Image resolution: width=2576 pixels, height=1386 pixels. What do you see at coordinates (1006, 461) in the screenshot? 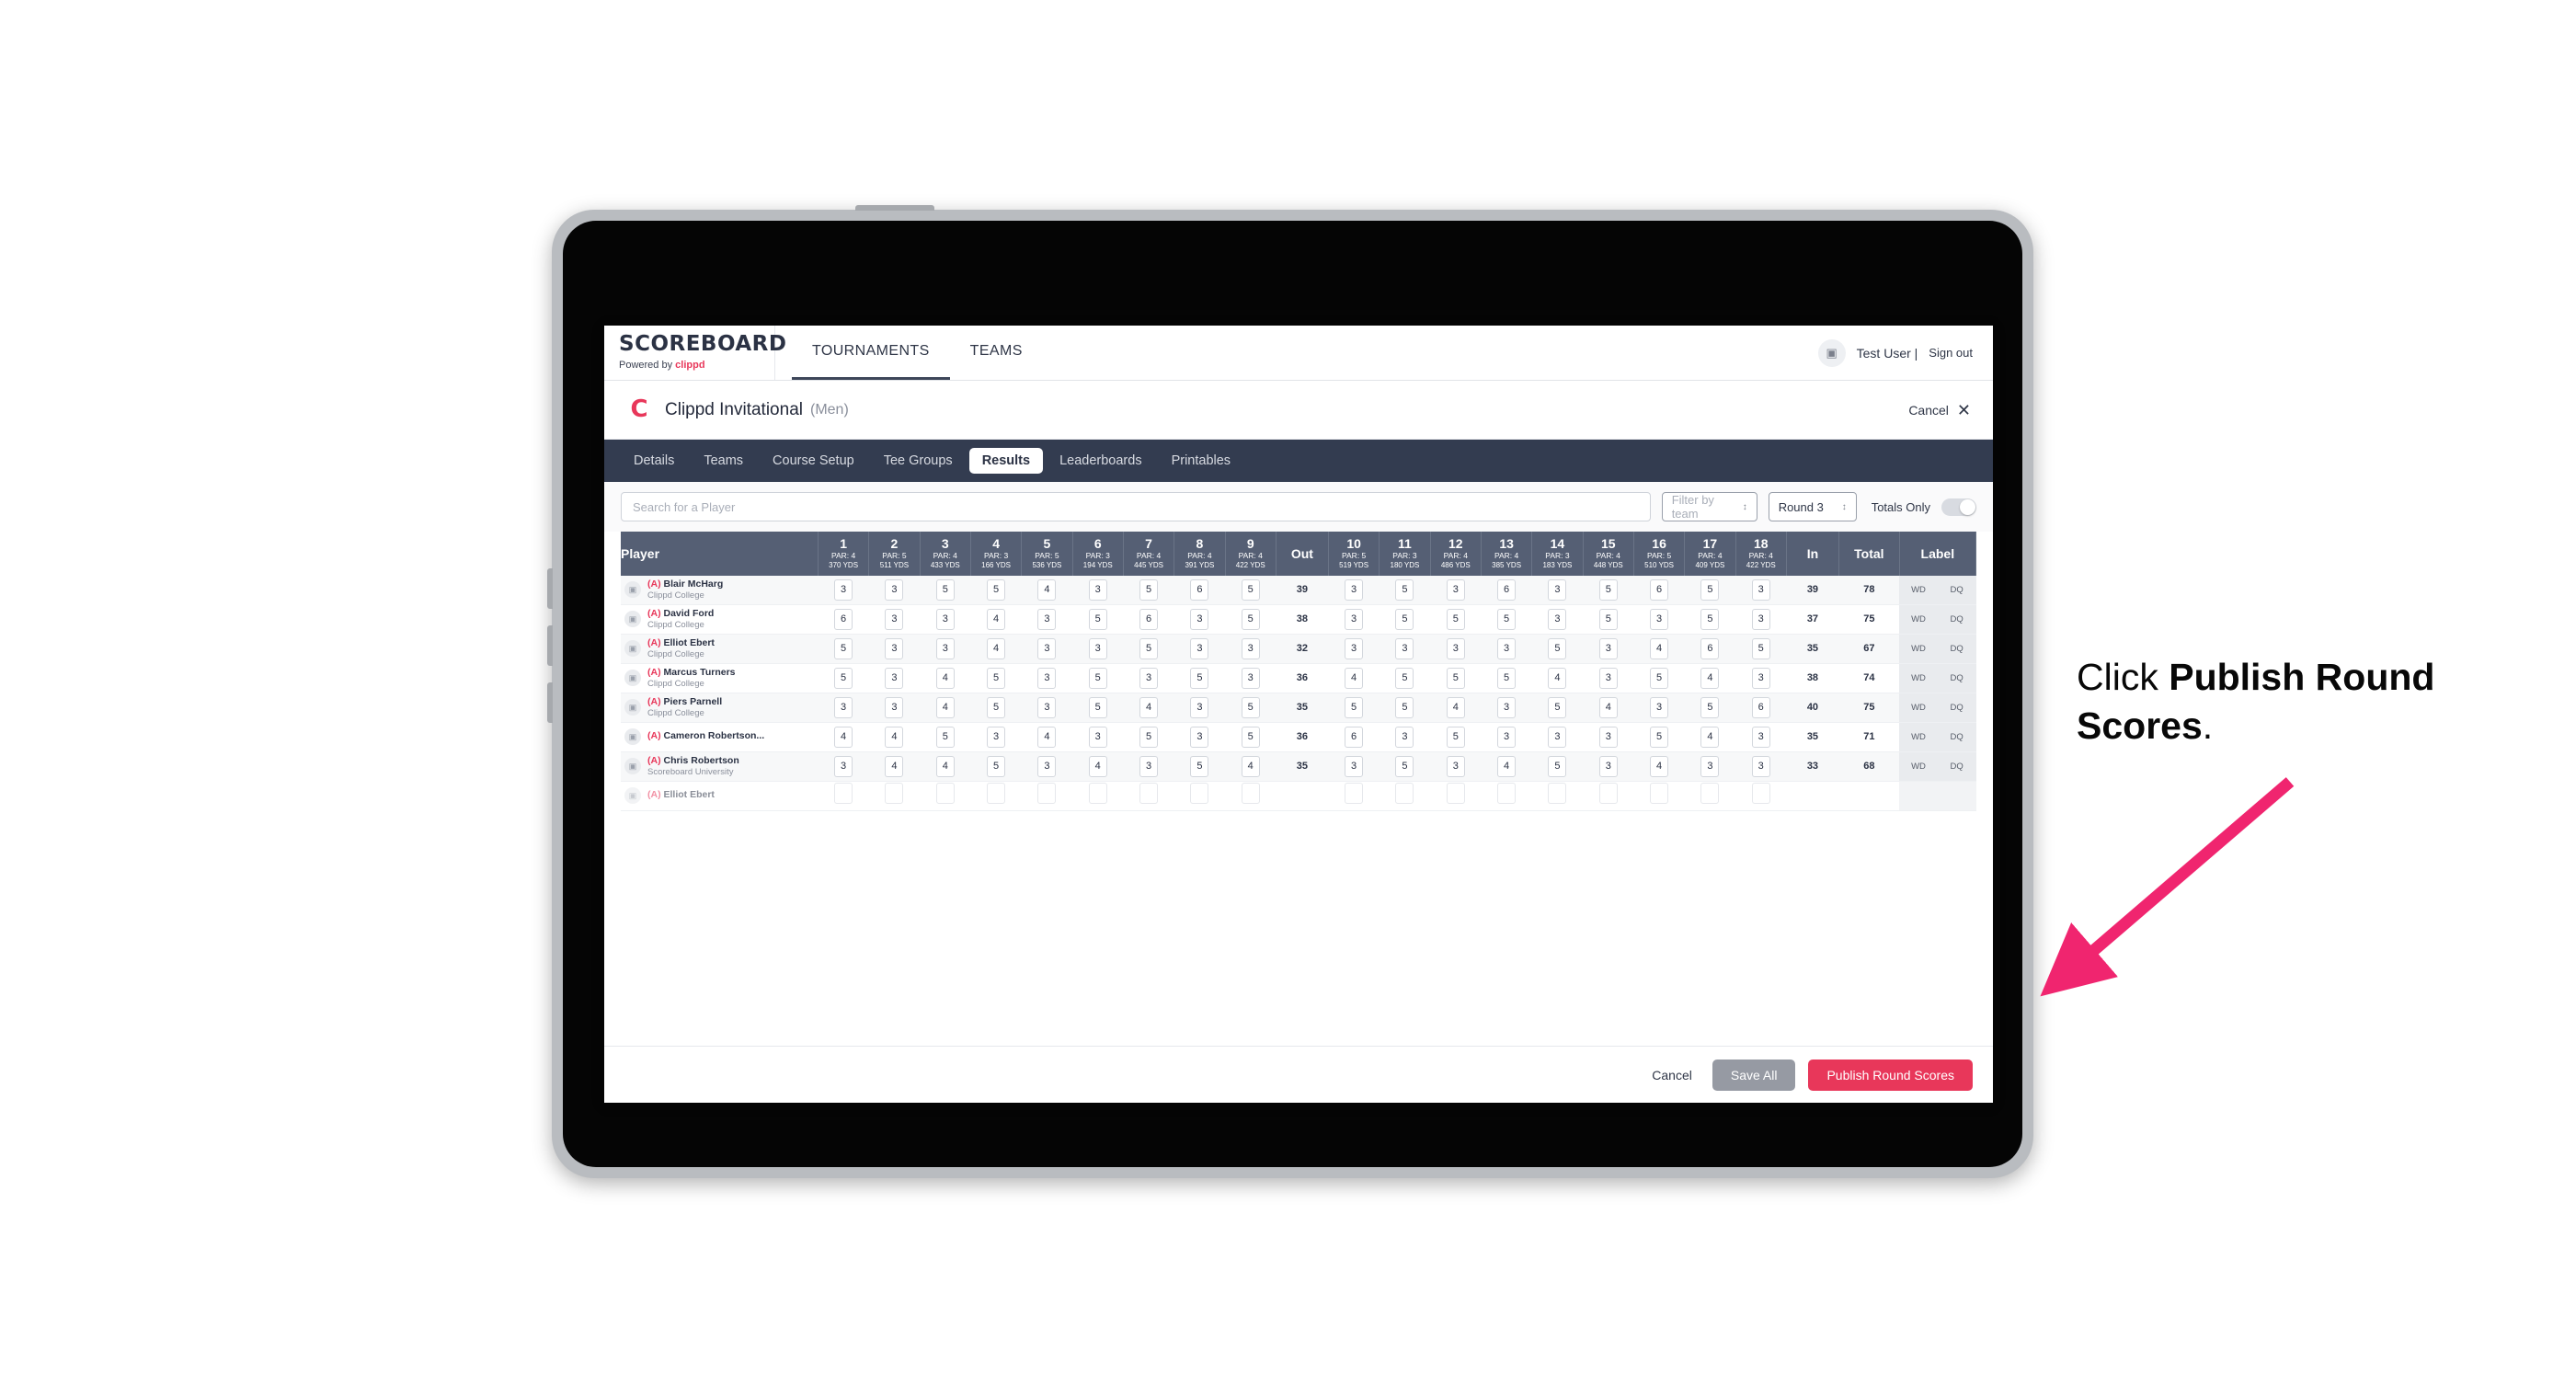
I see `tab-results: Results` at bounding box center [1006, 461].